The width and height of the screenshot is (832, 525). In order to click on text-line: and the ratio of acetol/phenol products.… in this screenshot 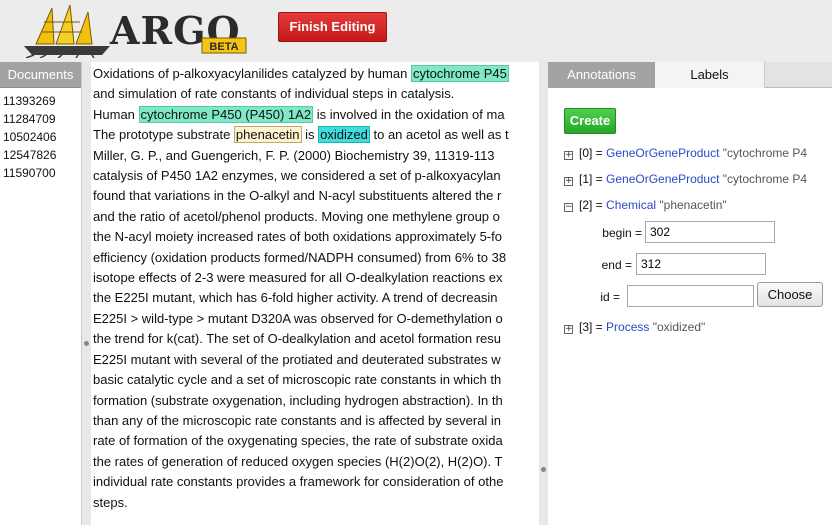, I will do `click(316, 217)`.